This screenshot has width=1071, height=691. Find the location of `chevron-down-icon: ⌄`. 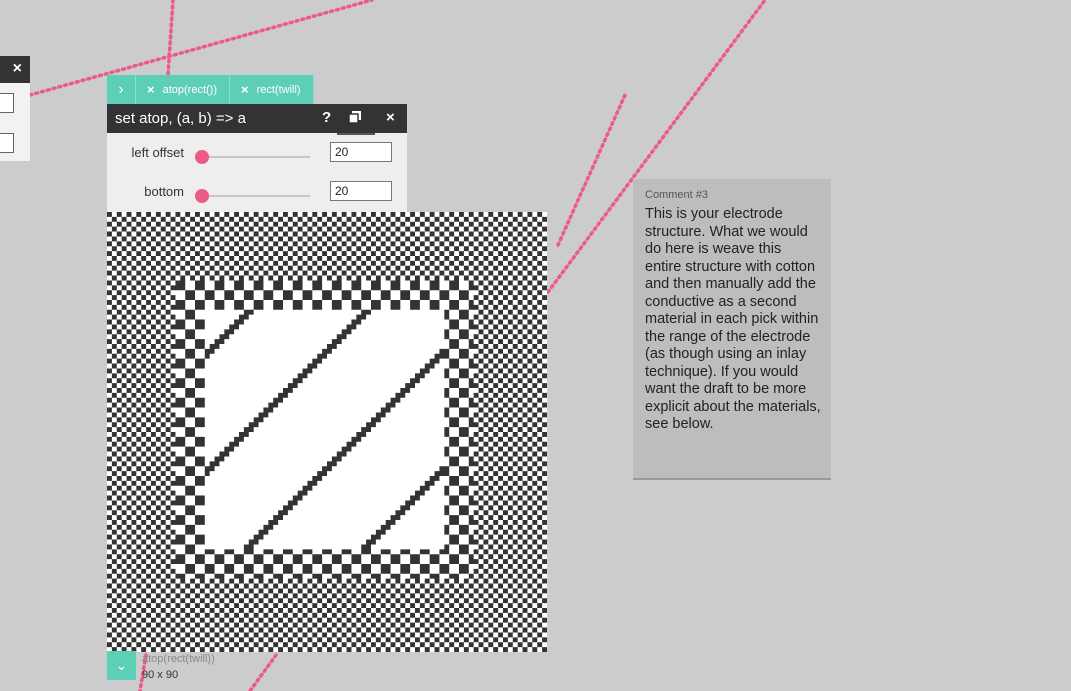

chevron-down-icon: ⌄ is located at coordinates (121, 665).